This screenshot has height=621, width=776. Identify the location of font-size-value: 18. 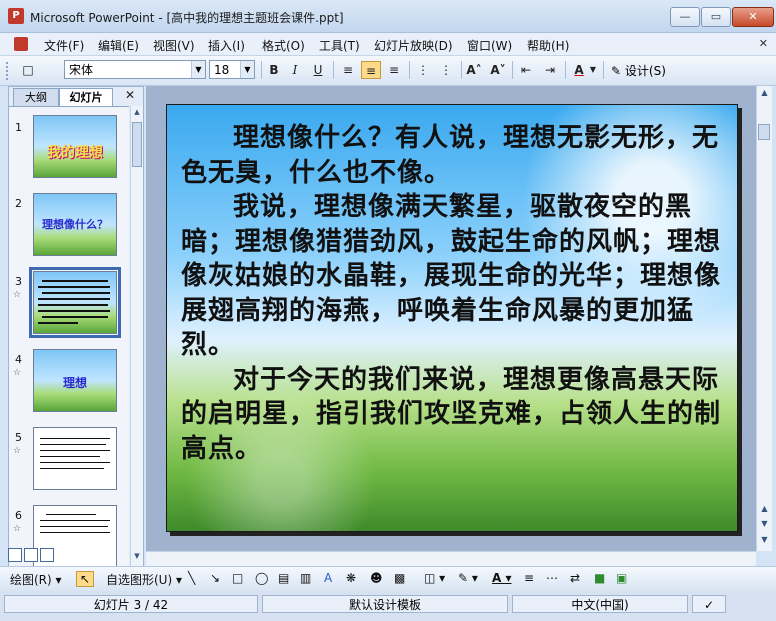
(222, 70).